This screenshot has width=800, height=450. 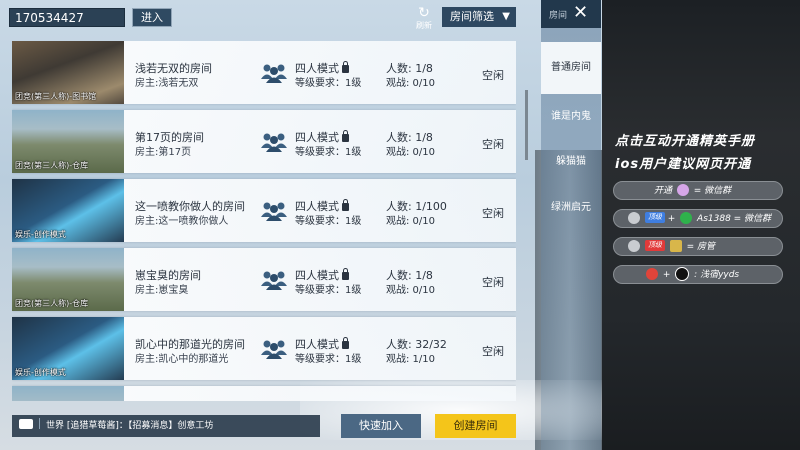 I want to click on quick-join-button: 快速加入, so click(x=381, y=426).